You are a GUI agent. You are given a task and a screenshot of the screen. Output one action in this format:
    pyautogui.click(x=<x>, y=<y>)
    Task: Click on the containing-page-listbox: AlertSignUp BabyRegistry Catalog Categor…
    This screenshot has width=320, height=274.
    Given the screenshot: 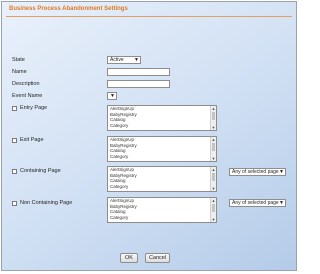 What is the action you would take?
    pyautogui.click(x=162, y=179)
    